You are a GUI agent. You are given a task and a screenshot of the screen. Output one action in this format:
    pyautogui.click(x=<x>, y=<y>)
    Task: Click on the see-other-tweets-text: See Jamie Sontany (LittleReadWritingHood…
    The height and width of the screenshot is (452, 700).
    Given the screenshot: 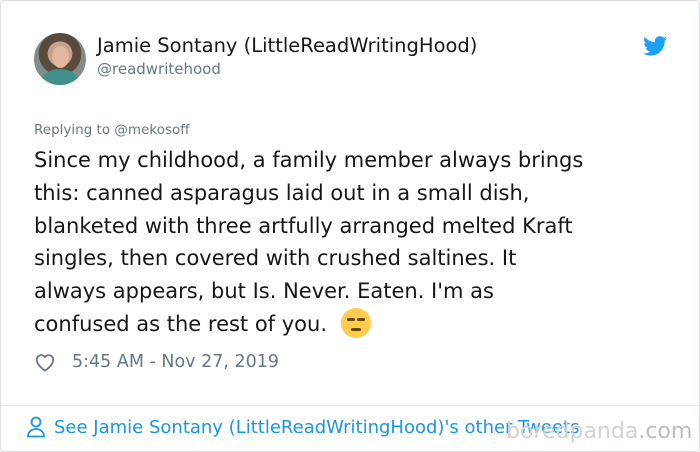 What is the action you would take?
    pyautogui.click(x=317, y=427)
    